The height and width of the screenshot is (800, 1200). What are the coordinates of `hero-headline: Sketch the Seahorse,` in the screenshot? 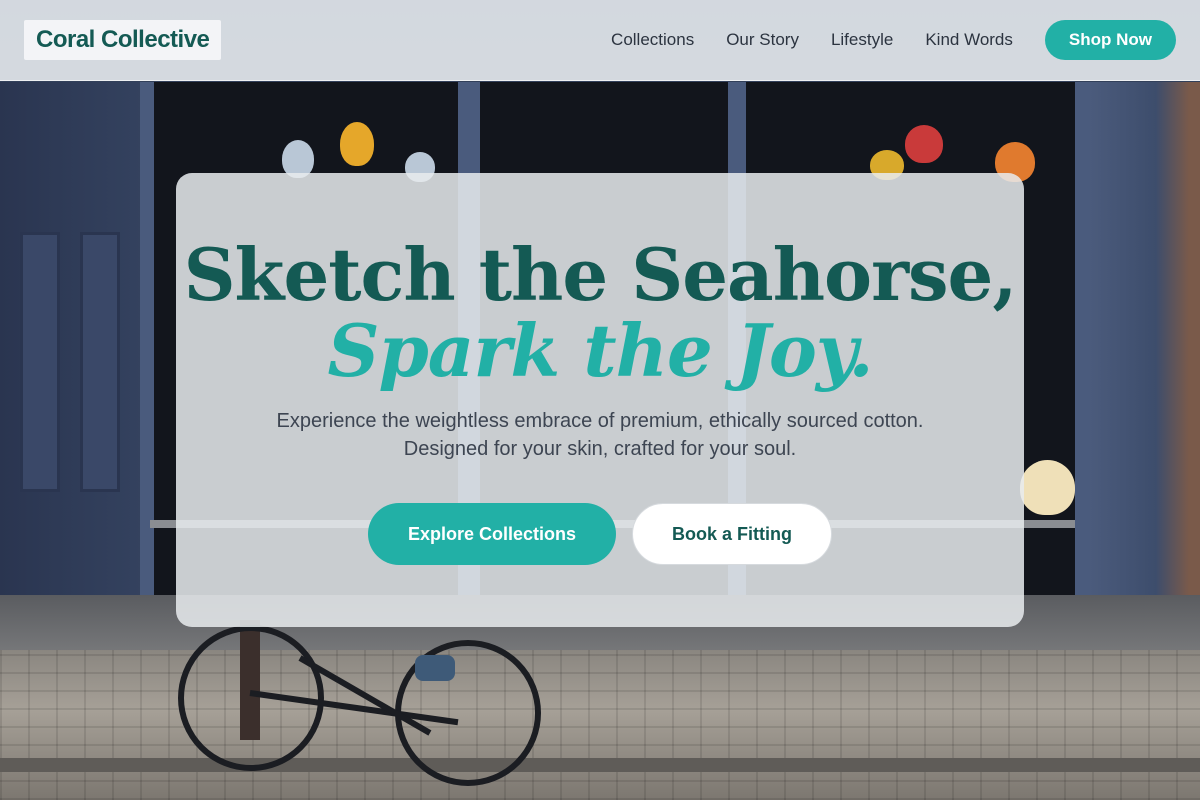 It's located at (600, 274).